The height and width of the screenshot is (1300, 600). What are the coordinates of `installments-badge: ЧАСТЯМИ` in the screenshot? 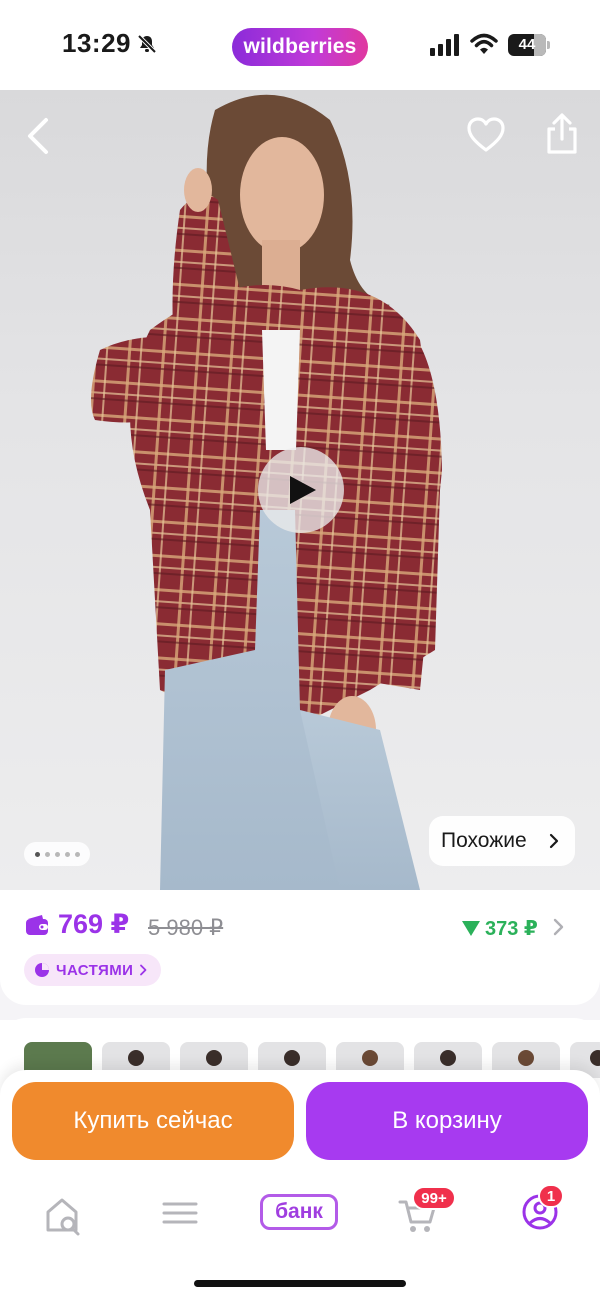 It's located at (93, 970).